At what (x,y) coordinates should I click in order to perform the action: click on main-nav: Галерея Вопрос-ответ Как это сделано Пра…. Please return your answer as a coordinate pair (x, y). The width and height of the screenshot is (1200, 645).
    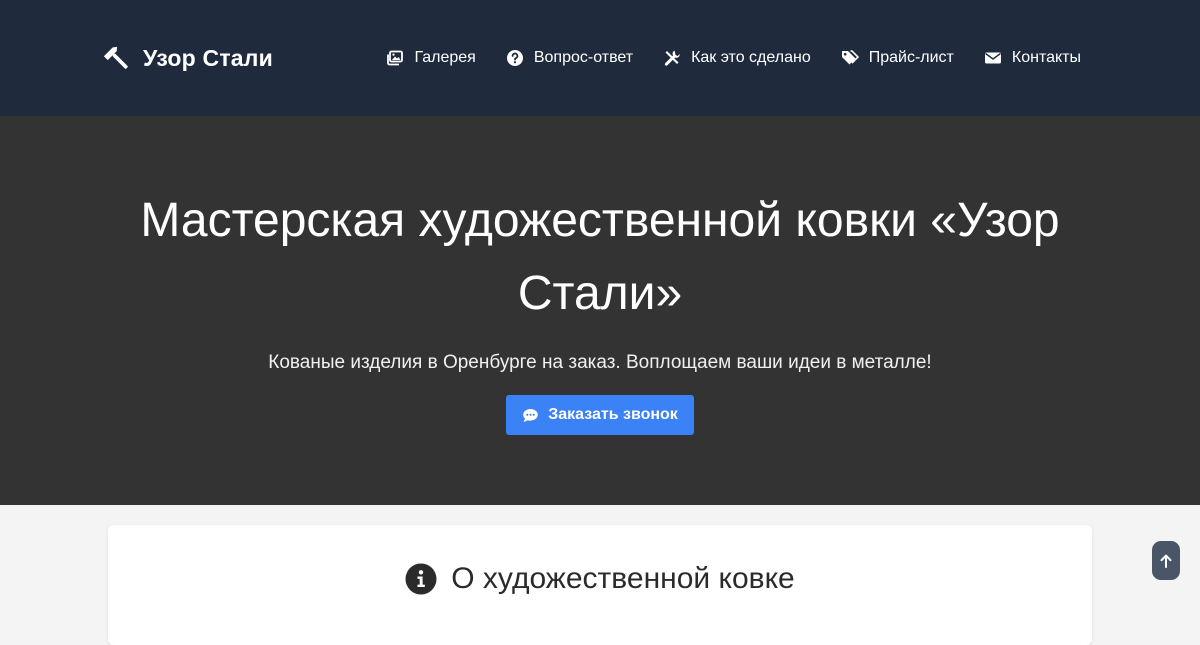
    Looking at the image, I should click on (733, 58).